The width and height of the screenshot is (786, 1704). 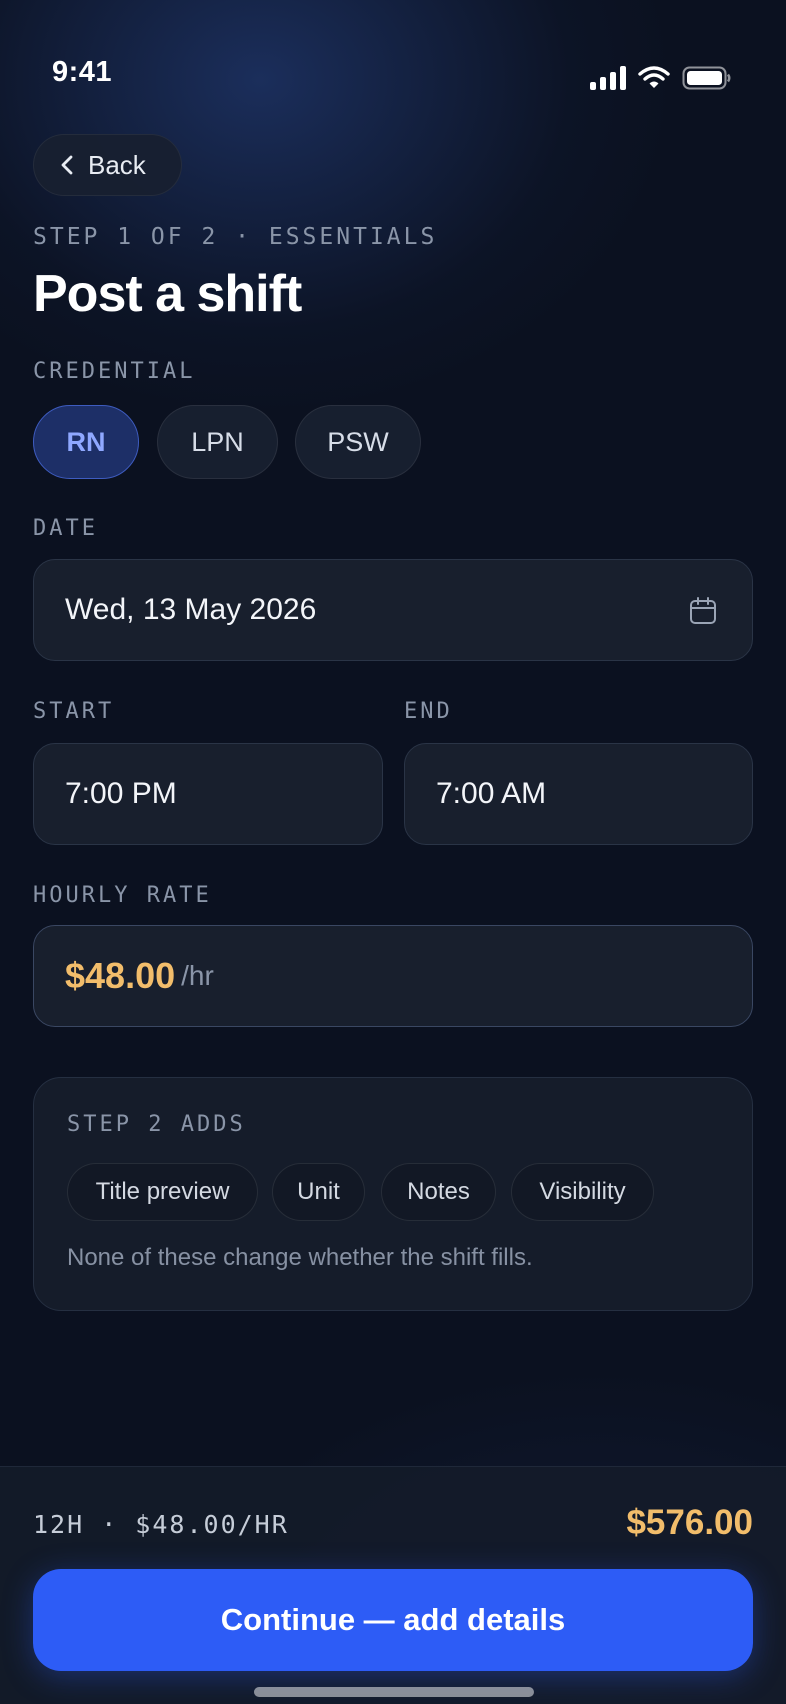 What do you see at coordinates (578, 794) in the screenshot?
I see `end-time-field: 7:00 AM` at bounding box center [578, 794].